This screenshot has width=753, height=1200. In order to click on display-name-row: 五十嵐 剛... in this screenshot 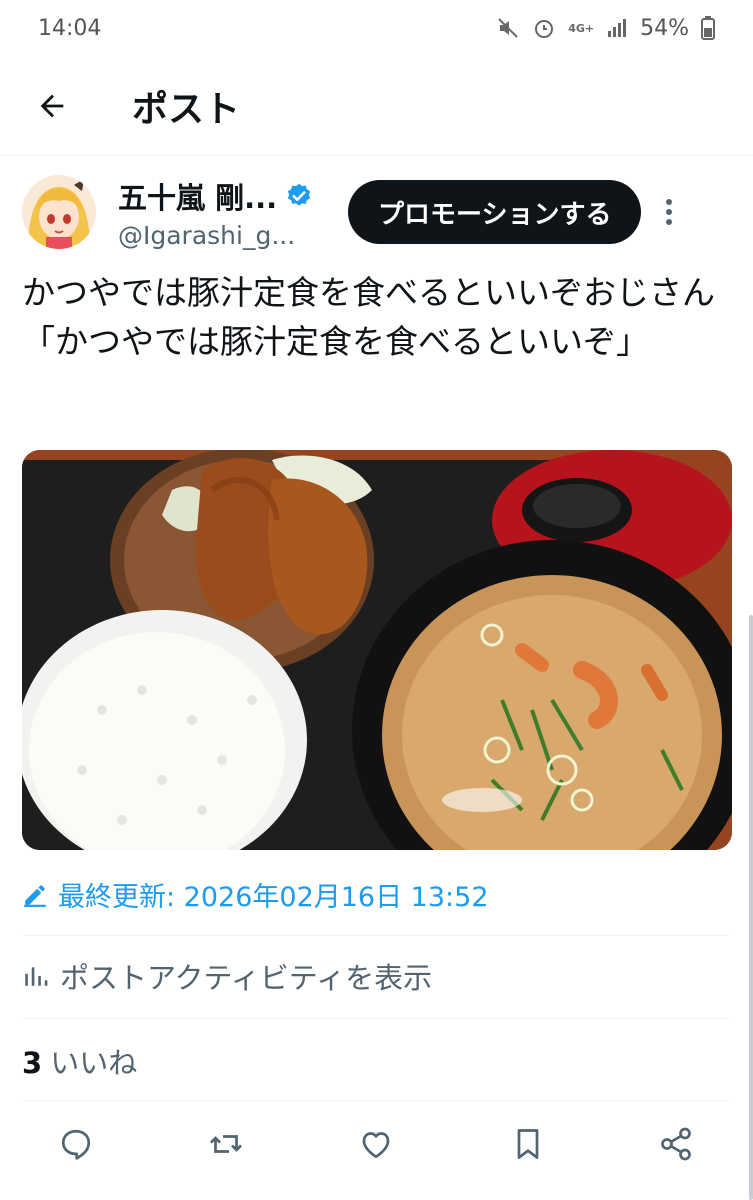, I will do `click(223, 196)`.